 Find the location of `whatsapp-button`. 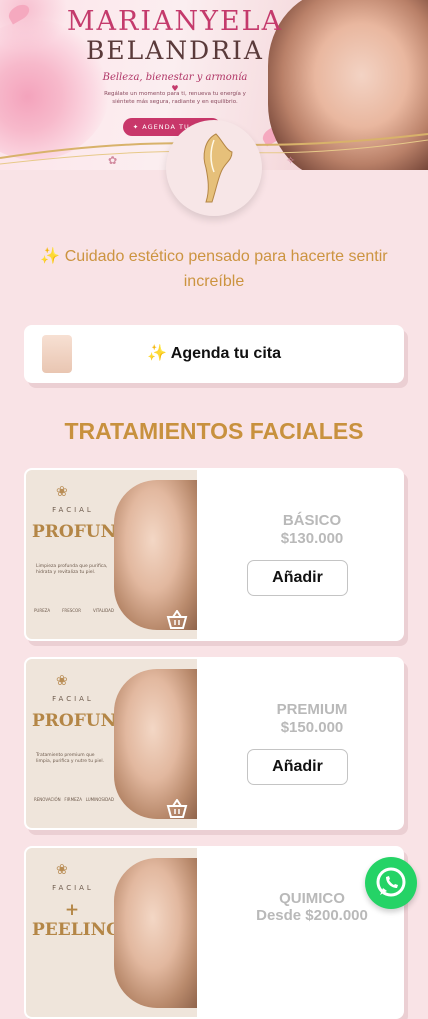

whatsapp-button is located at coordinates (391, 883).